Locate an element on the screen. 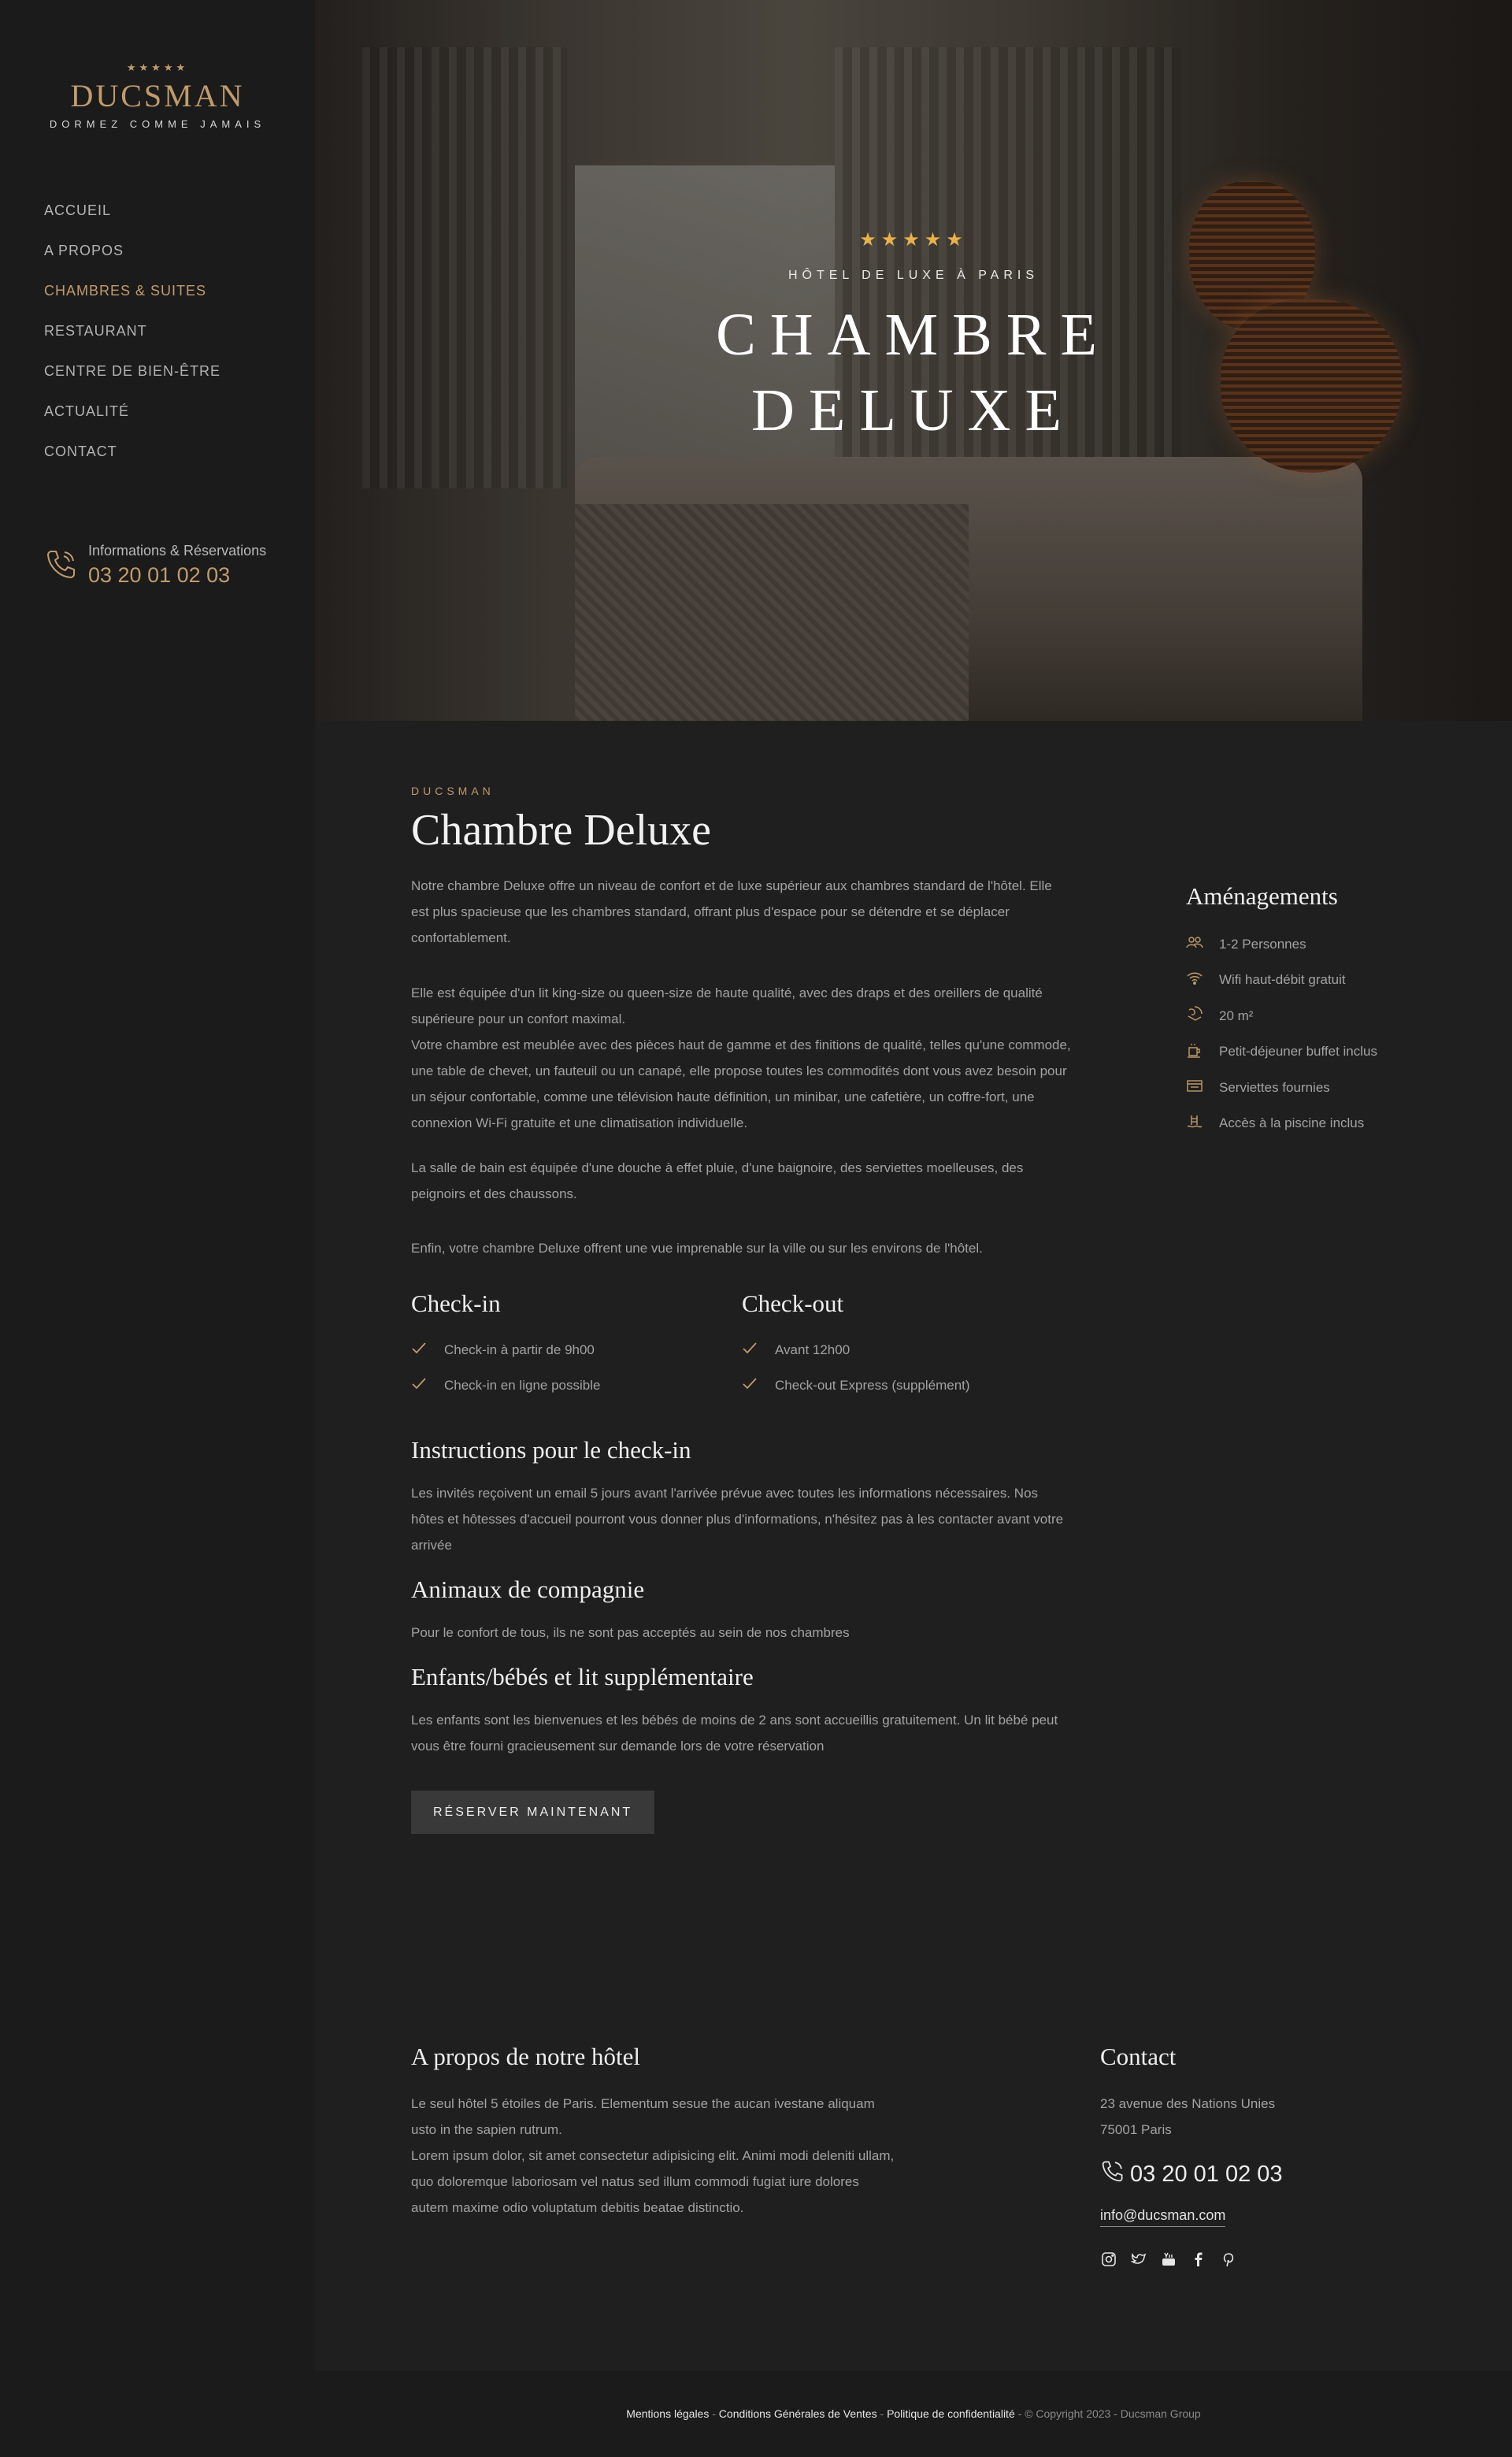 The height and width of the screenshot is (2457, 1512). amenity-label: Accès à la piscine inclus is located at coordinates (1292, 1123).